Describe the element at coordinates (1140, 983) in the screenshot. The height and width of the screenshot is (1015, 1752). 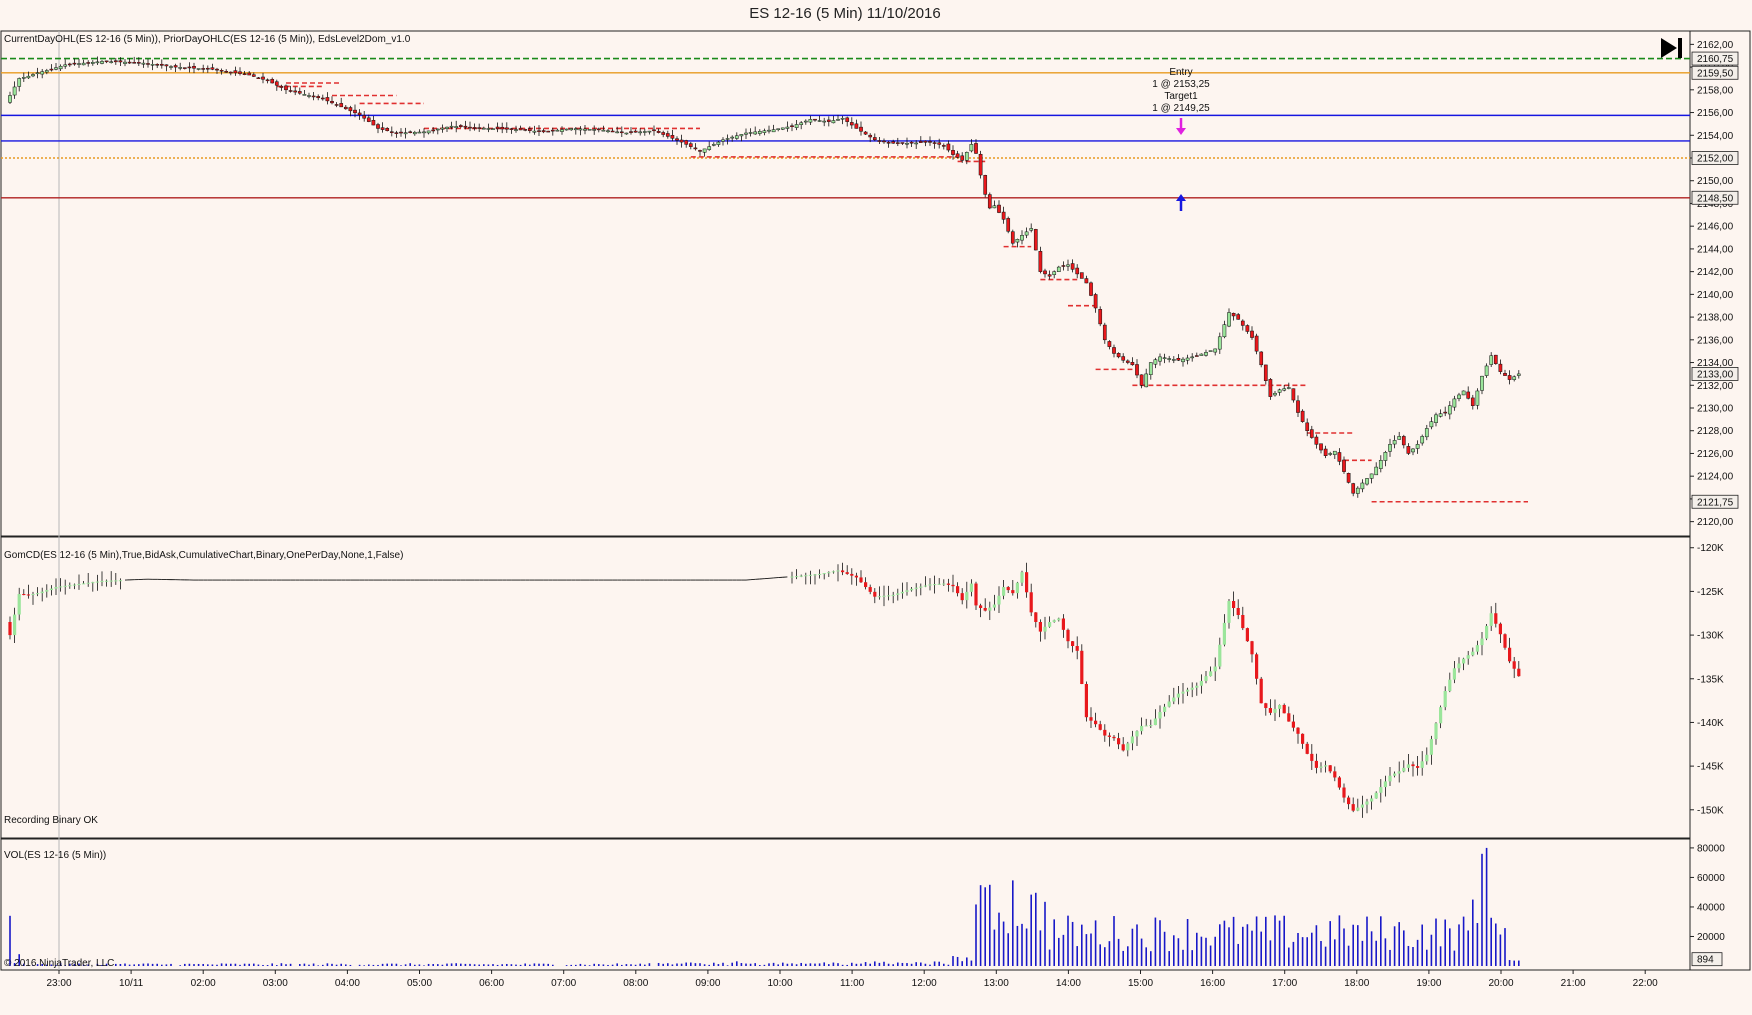
I see `time-tick-label: 15:00` at that location.